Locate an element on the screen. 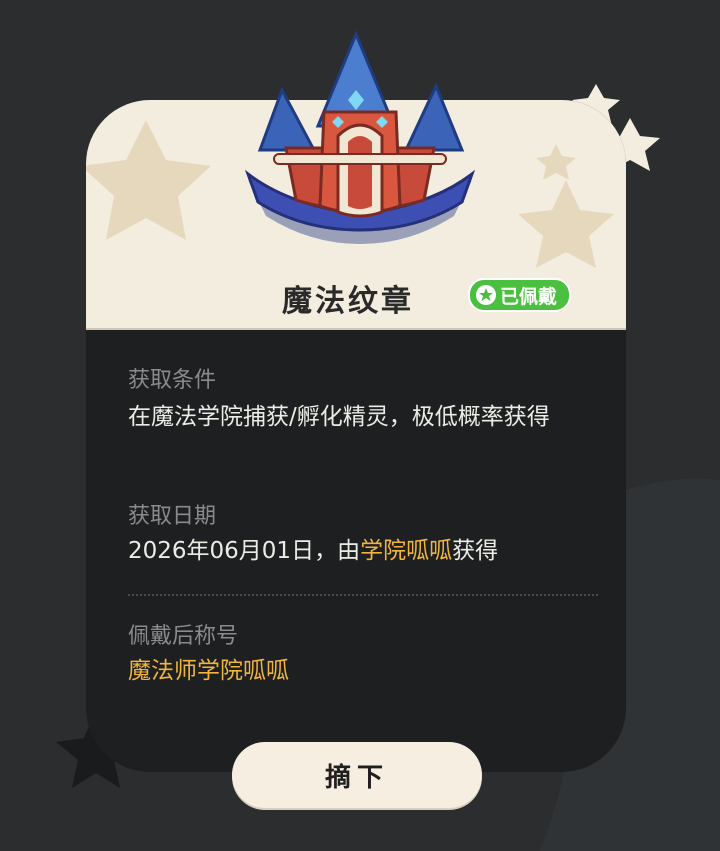  acquirer-name-link: 学院呱呱 is located at coordinates (406, 551).